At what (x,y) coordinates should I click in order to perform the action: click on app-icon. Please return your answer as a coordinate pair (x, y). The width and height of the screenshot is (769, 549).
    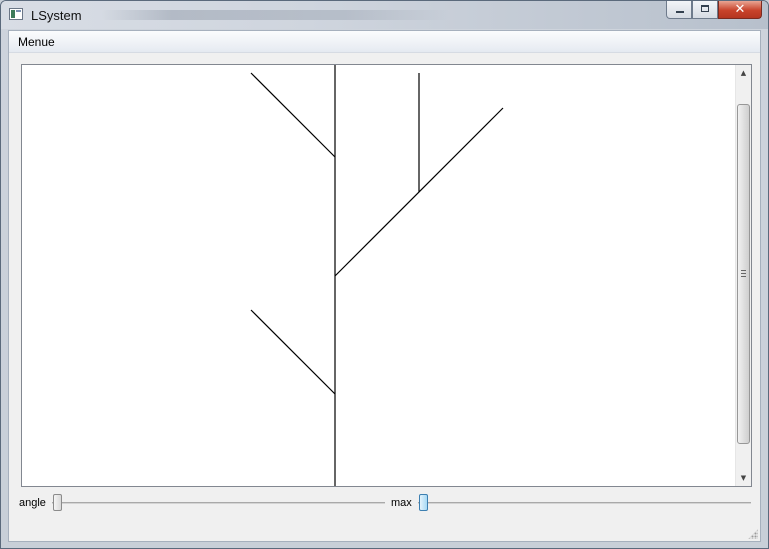
    Looking at the image, I should click on (16, 14).